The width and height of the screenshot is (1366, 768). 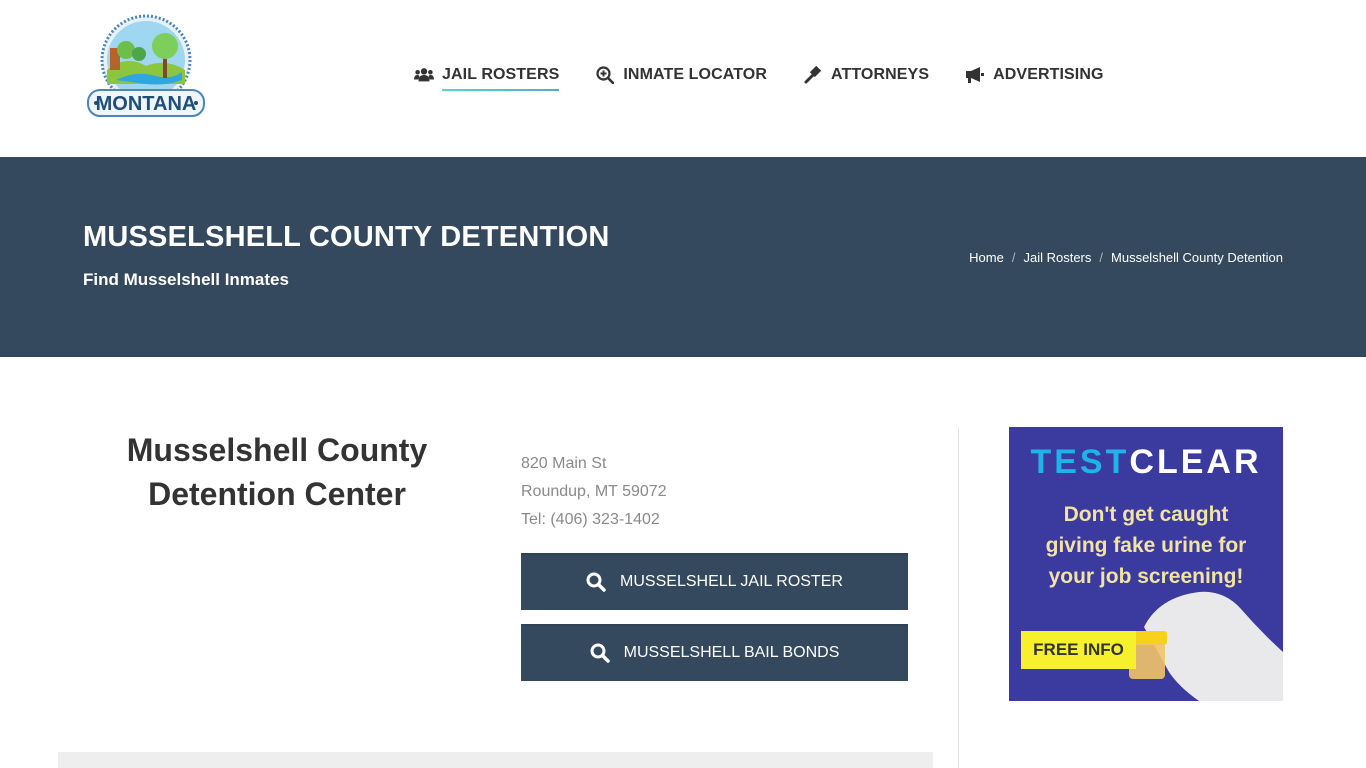 I want to click on nav-jail-rosters: JAIL ROSTERS, so click(x=487, y=78).